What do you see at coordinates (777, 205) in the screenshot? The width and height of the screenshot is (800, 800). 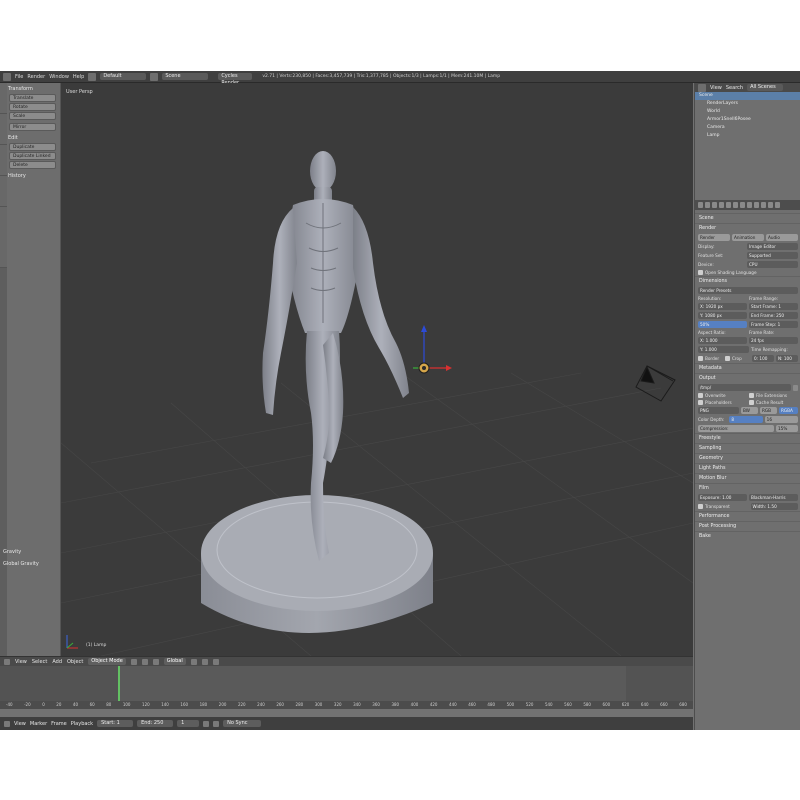 I see `physics-tab-icon` at bounding box center [777, 205].